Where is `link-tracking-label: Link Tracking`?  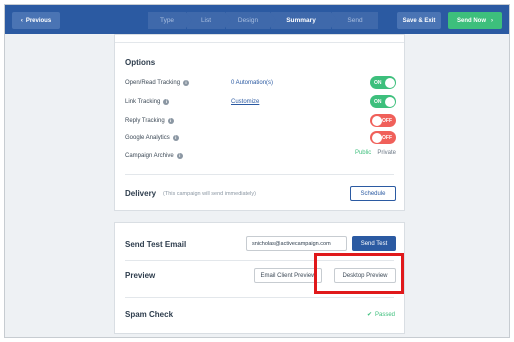 link-tracking-label: Link Tracking is located at coordinates (143, 101).